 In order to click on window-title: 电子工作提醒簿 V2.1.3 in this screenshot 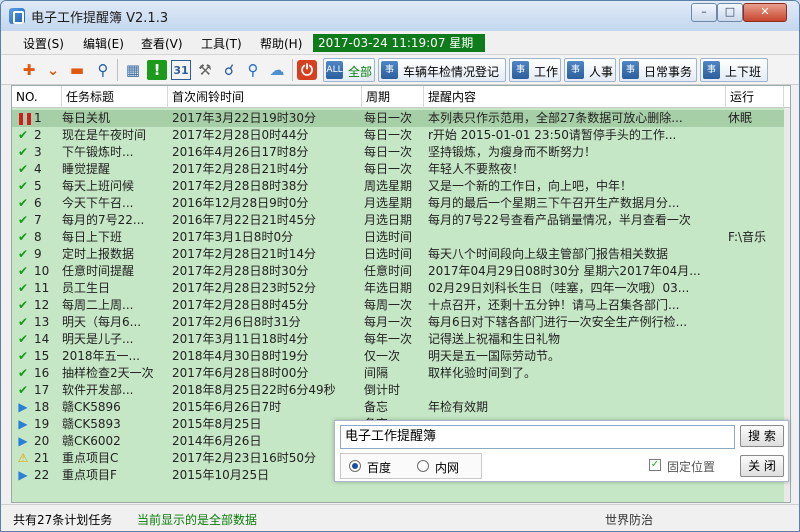, I will do `click(100, 18)`.